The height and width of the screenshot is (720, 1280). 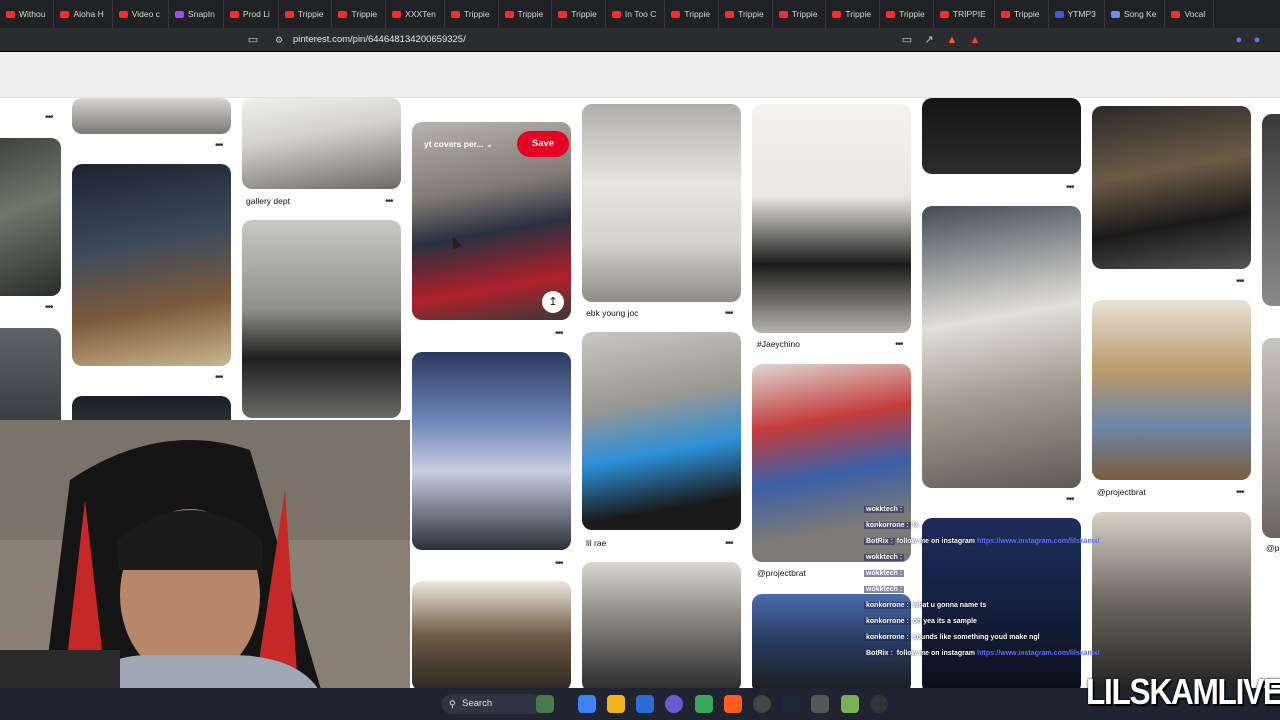 I want to click on chat-message: konkorrone : oh yea its a sample, so click(x=920, y=621).